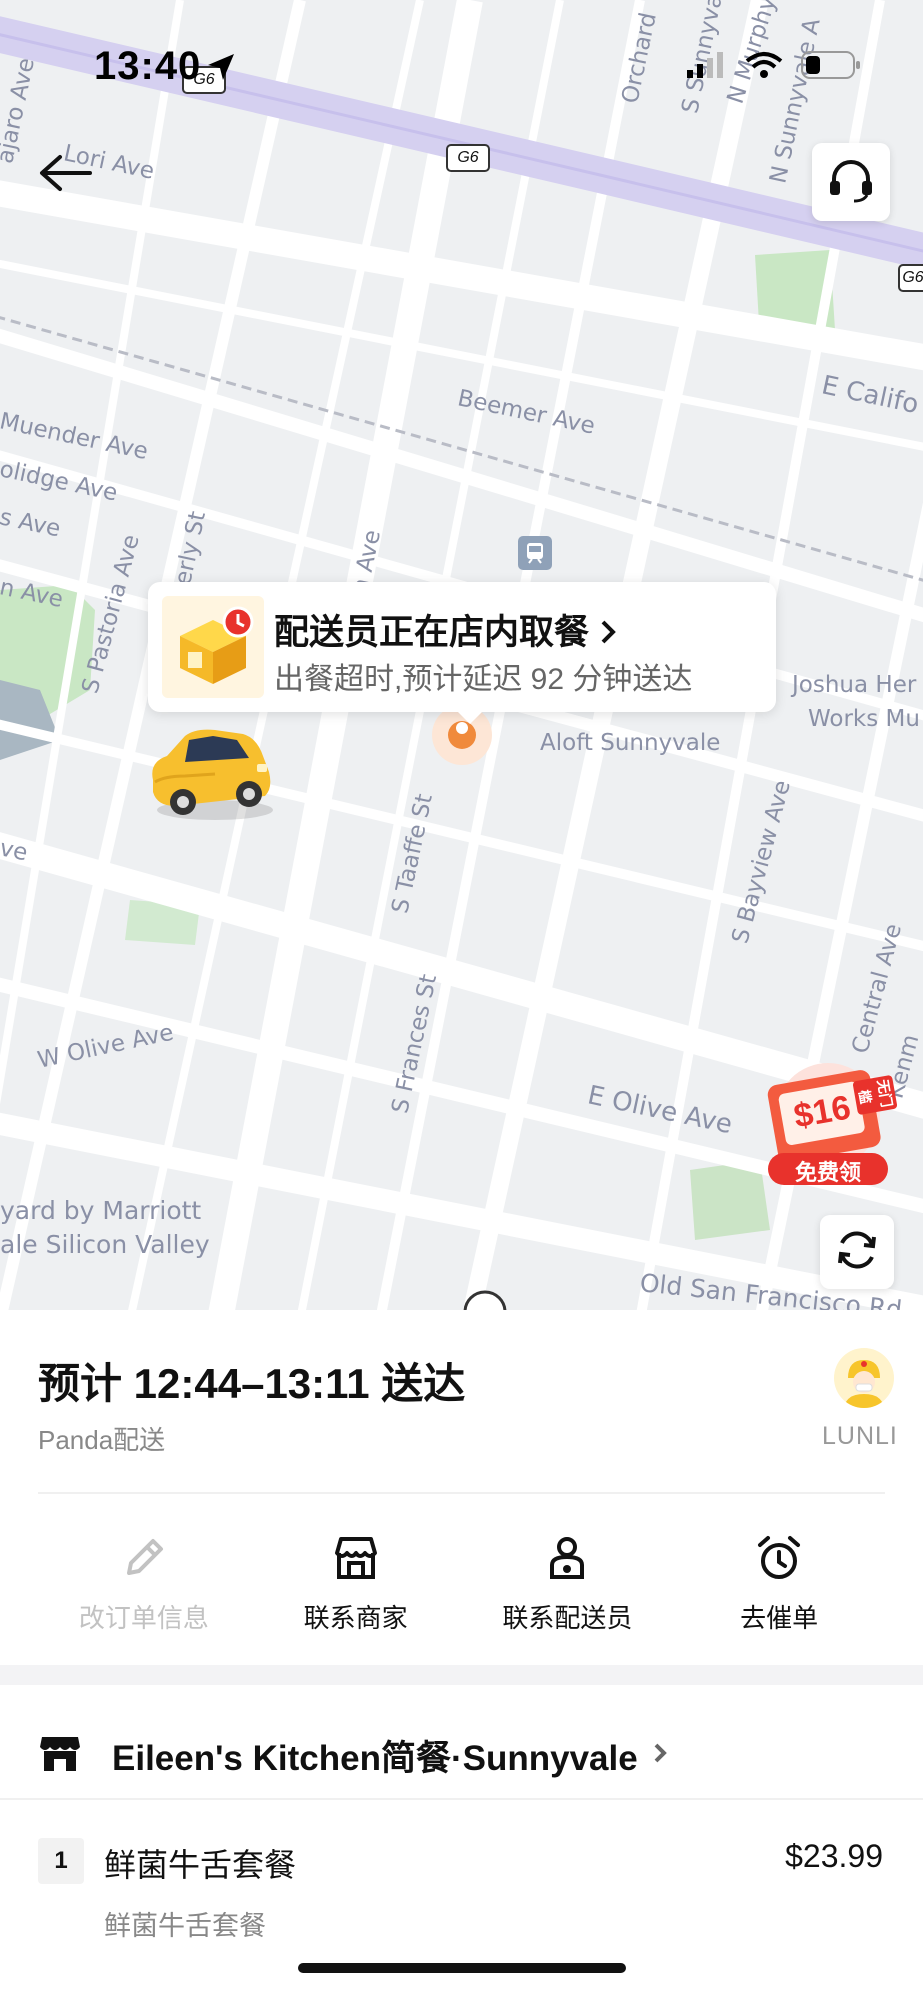 This screenshot has height=2000, width=923. What do you see at coordinates (221, 69) in the screenshot?
I see `location-arrow-icon` at bounding box center [221, 69].